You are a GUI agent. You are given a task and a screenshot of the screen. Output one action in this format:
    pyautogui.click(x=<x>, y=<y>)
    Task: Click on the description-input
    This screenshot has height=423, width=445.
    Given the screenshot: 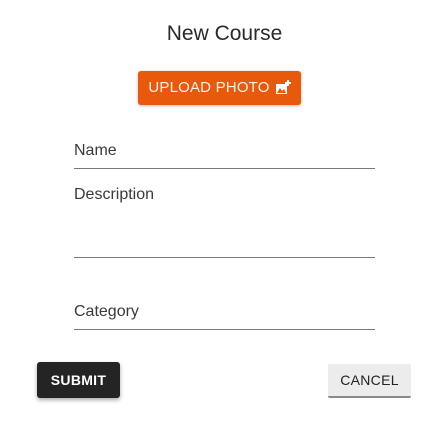 What is the action you would take?
    pyautogui.click(x=224, y=246)
    